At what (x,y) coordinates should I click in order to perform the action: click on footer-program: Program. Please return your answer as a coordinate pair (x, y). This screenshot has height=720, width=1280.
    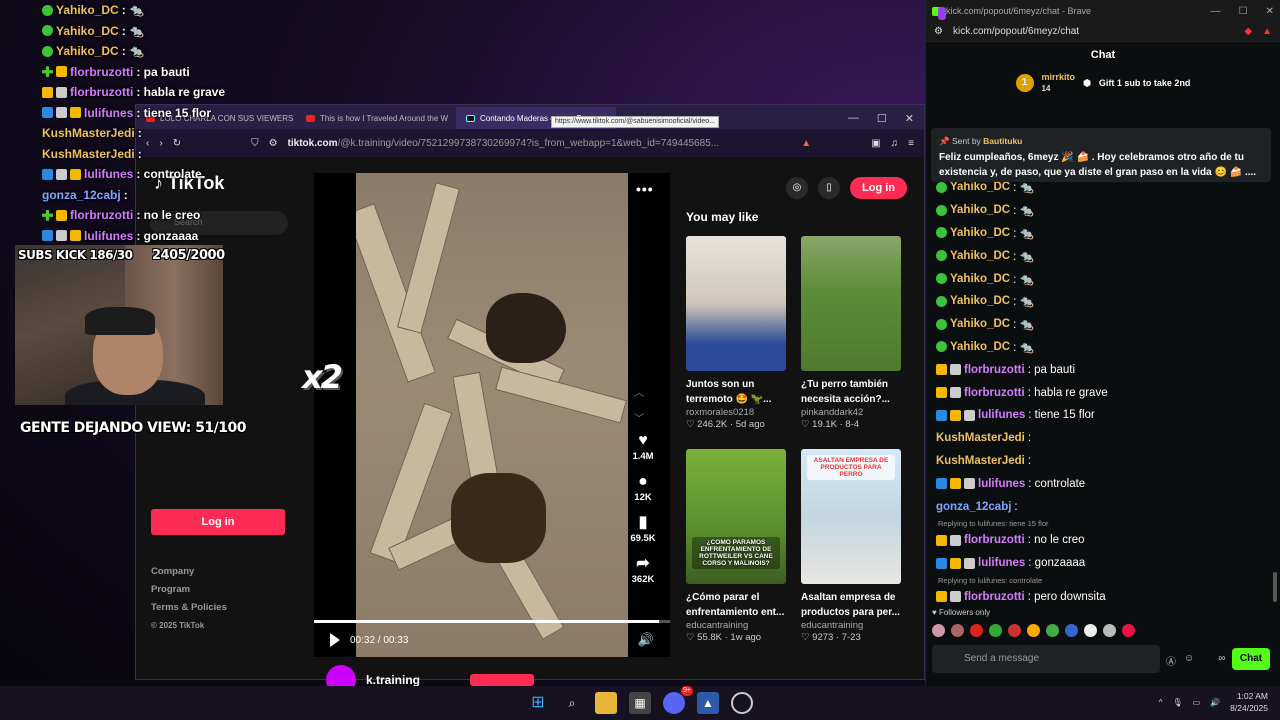
    Looking at the image, I should click on (189, 590).